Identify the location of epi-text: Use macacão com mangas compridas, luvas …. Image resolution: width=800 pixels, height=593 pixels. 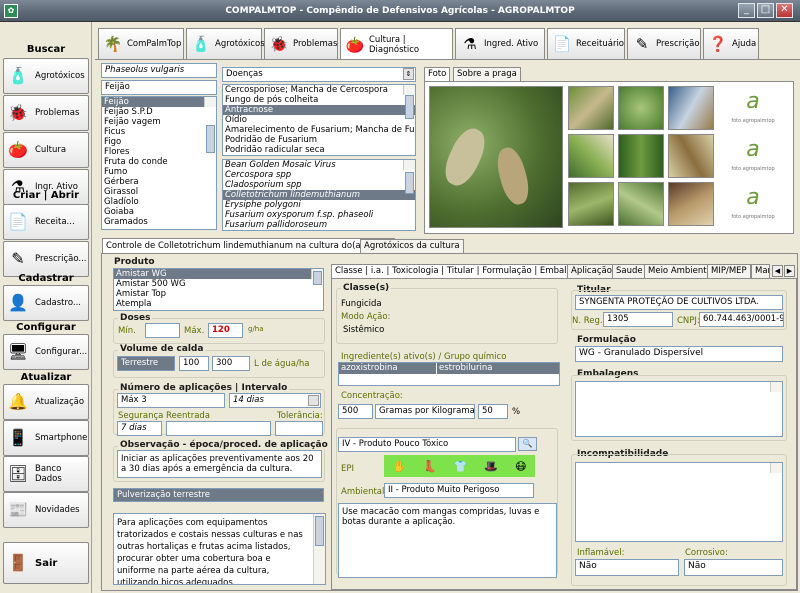
(447, 540).